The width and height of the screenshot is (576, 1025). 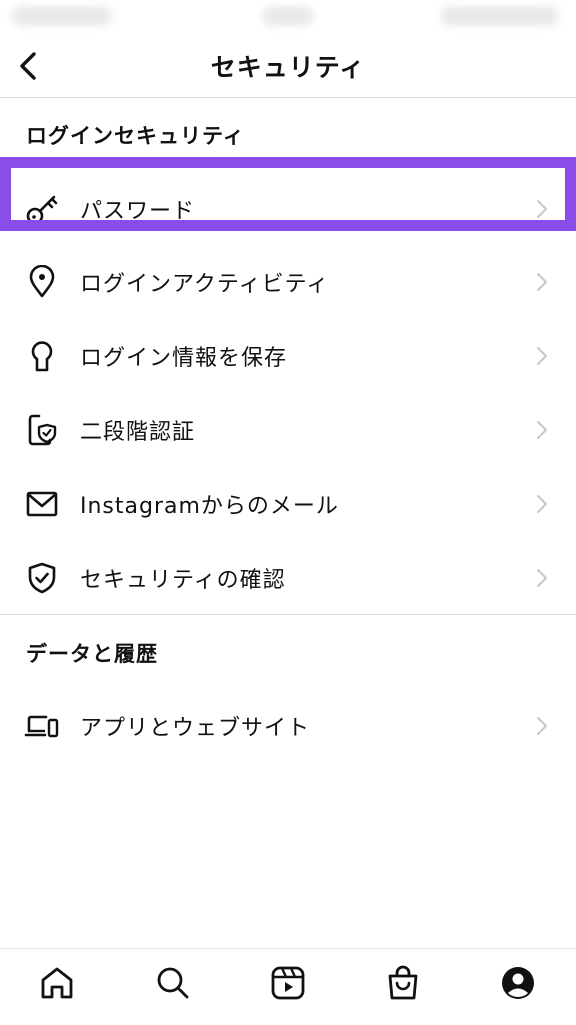 What do you see at coordinates (205, 284) in the screenshot?
I see `row-label-login-activity: ログインアクティビティ` at bounding box center [205, 284].